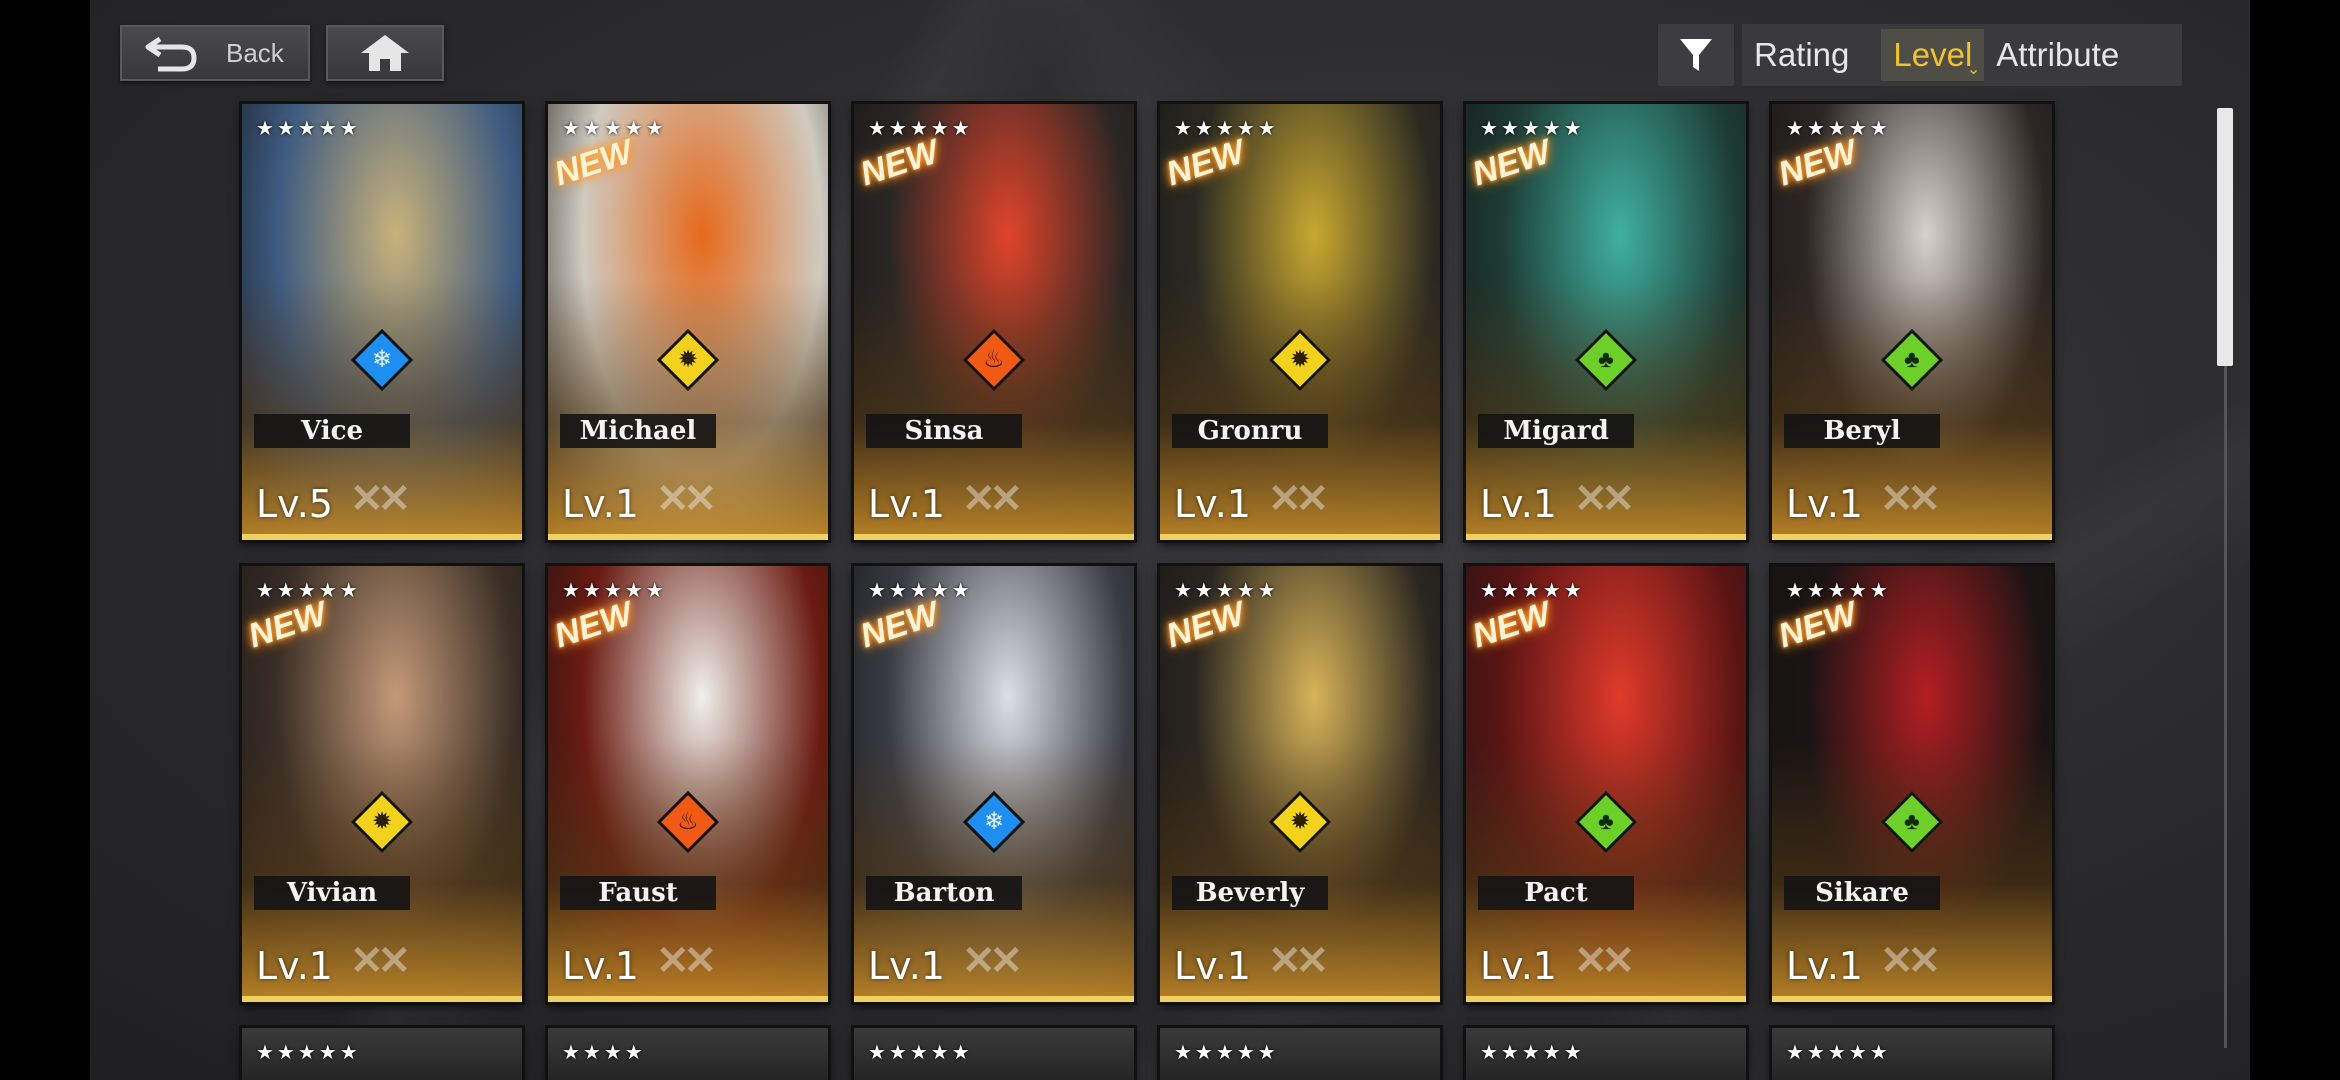 This screenshot has width=2340, height=1080. I want to click on tab-attribute: Attribute, so click(2057, 55).